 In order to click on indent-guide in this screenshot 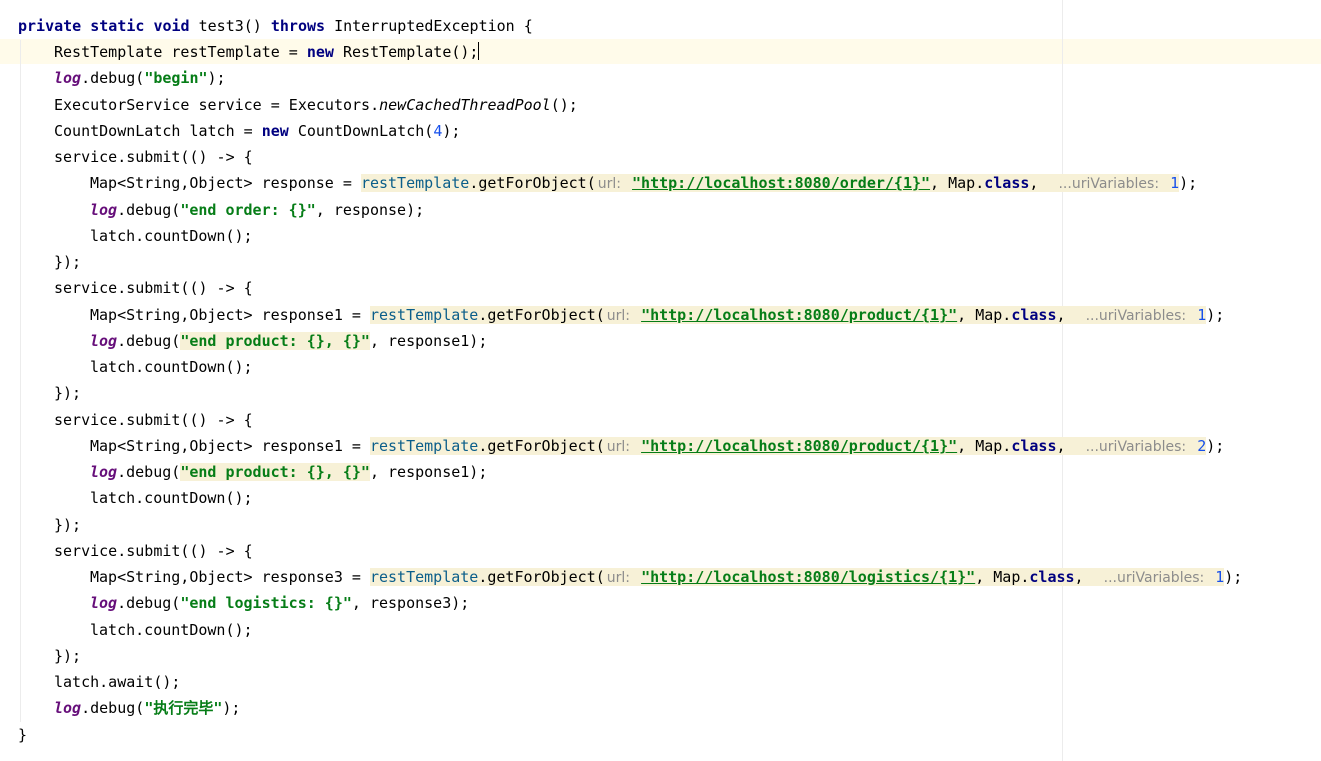, I will do `click(20, 381)`.